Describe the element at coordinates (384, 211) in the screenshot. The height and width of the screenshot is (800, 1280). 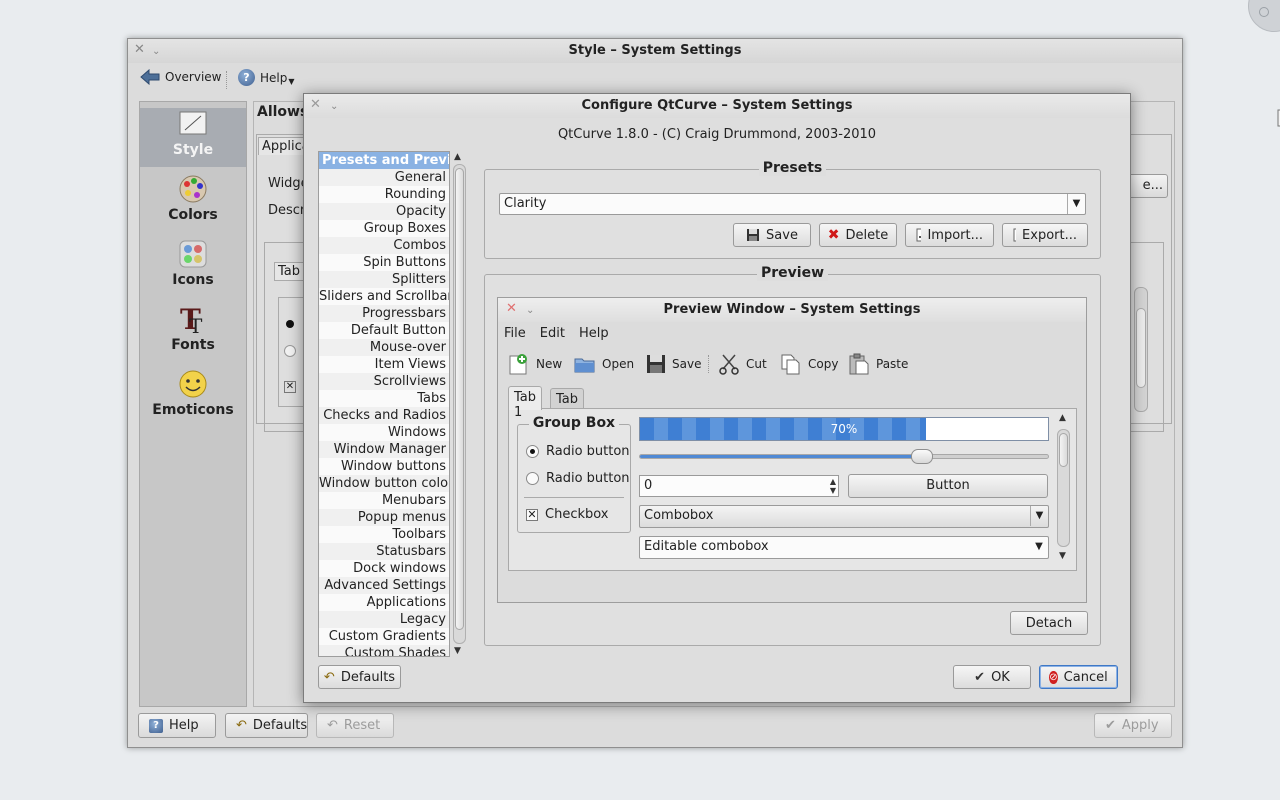
I see `category-item: Opacity` at that location.